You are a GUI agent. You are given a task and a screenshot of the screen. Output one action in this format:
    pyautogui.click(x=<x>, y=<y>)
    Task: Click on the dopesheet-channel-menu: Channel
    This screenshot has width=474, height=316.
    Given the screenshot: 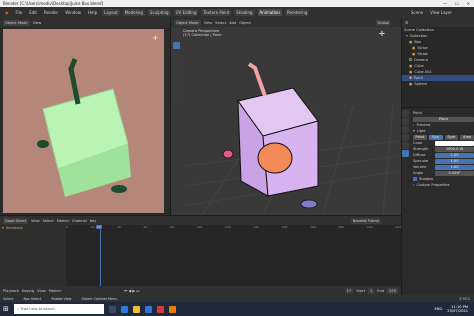 What is the action you would take?
    pyautogui.click(x=79, y=221)
    